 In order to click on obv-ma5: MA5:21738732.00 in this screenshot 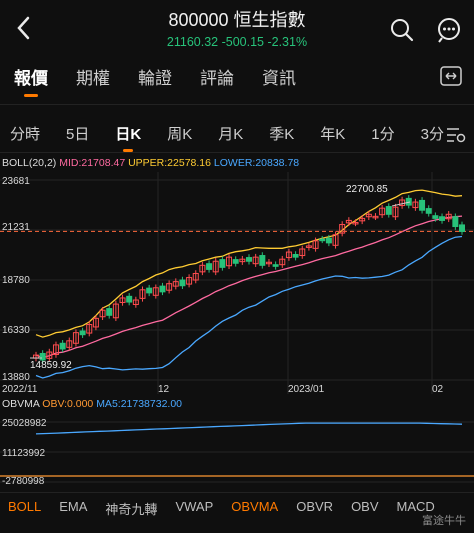, I will do `click(139, 404)`.